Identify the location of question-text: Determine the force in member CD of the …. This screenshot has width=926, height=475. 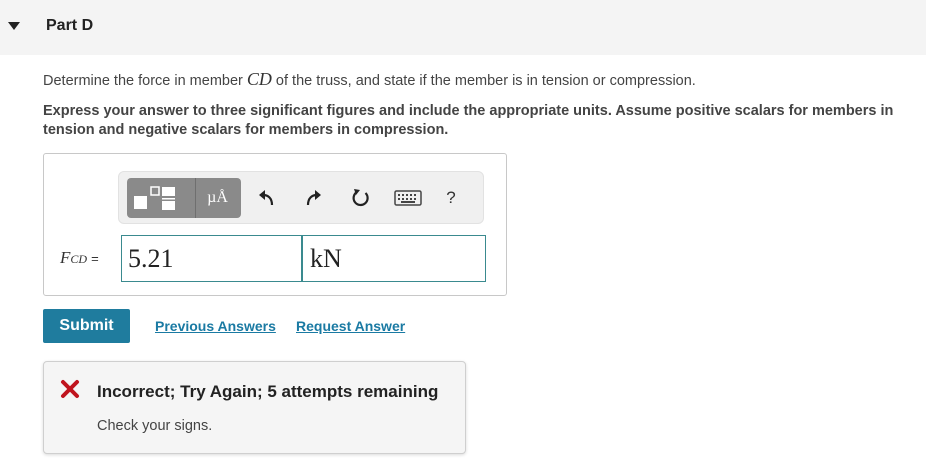
(369, 79).